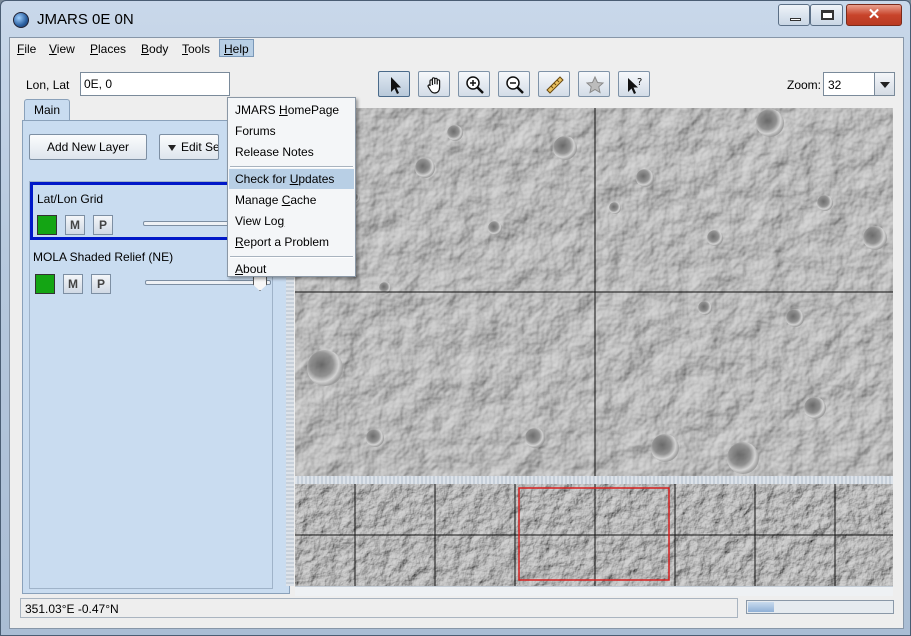 This screenshot has width=911, height=636. Describe the element at coordinates (112, 49) in the screenshot. I see `menu-label: laces` at that location.